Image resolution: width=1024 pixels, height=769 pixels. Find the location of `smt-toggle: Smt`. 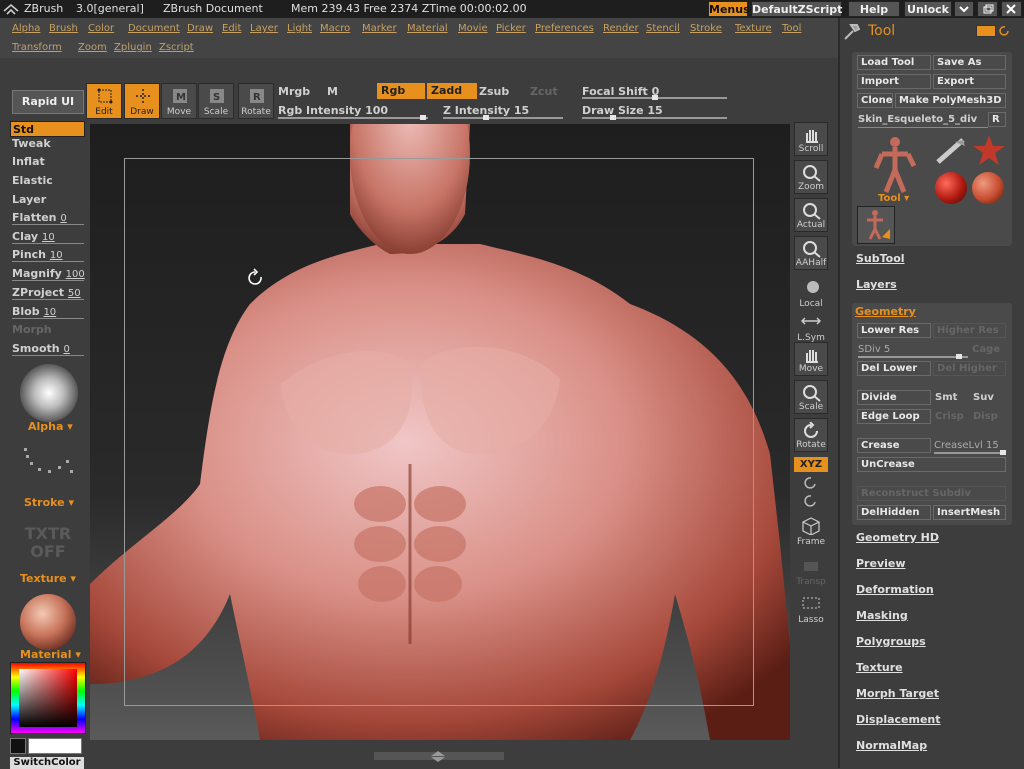

smt-toggle: Smt is located at coordinates (946, 397).